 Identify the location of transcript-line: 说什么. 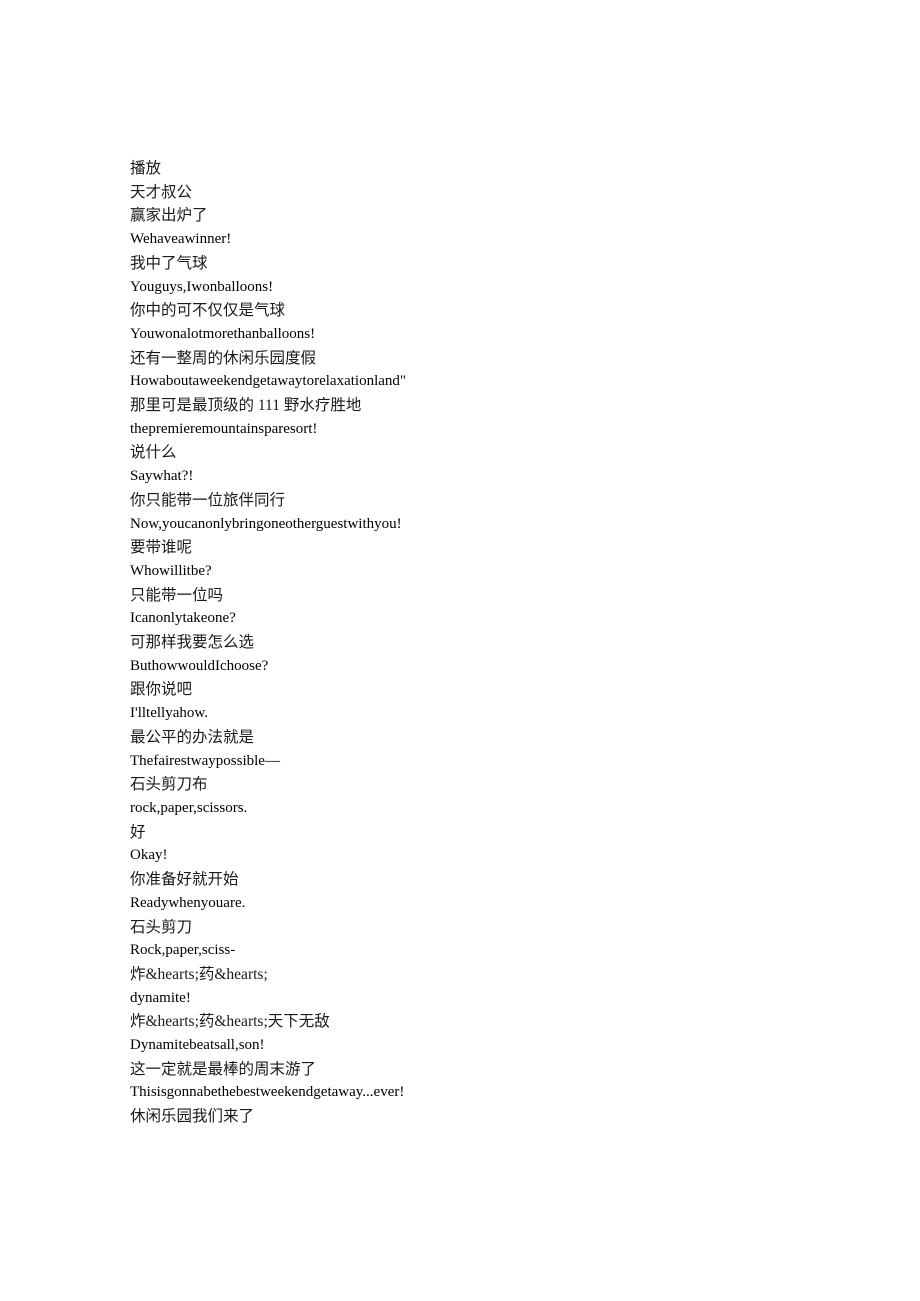
(153, 453).